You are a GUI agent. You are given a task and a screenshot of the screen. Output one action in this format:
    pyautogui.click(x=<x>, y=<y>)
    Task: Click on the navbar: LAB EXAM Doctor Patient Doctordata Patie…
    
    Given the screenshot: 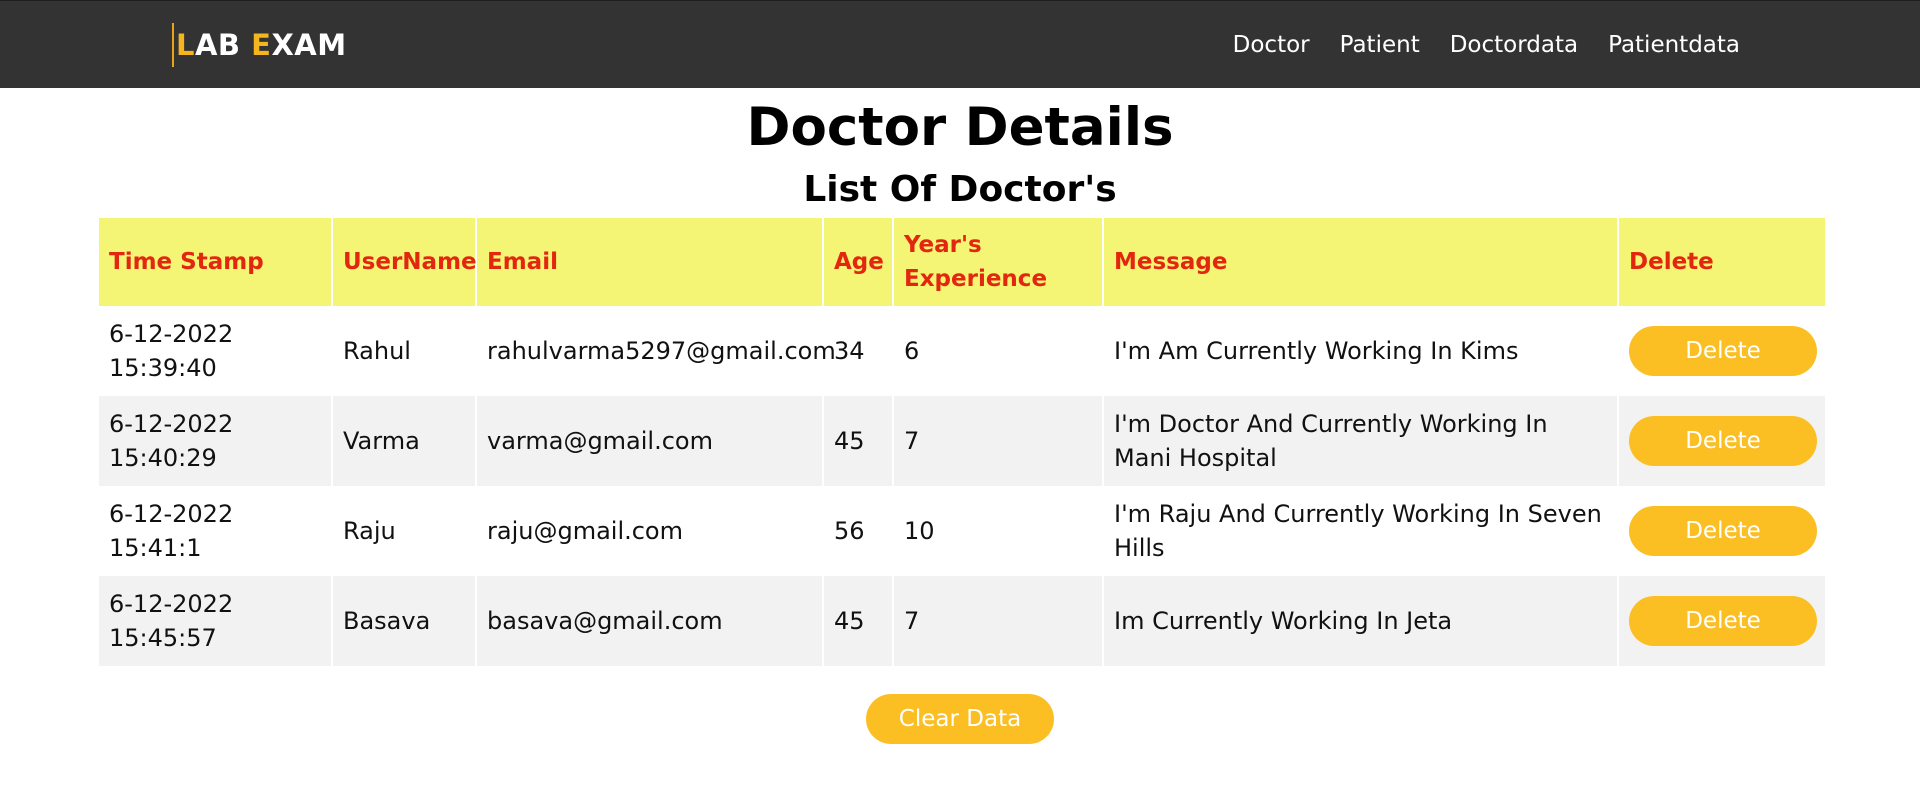 What is the action you would take?
    pyautogui.click(x=960, y=44)
    